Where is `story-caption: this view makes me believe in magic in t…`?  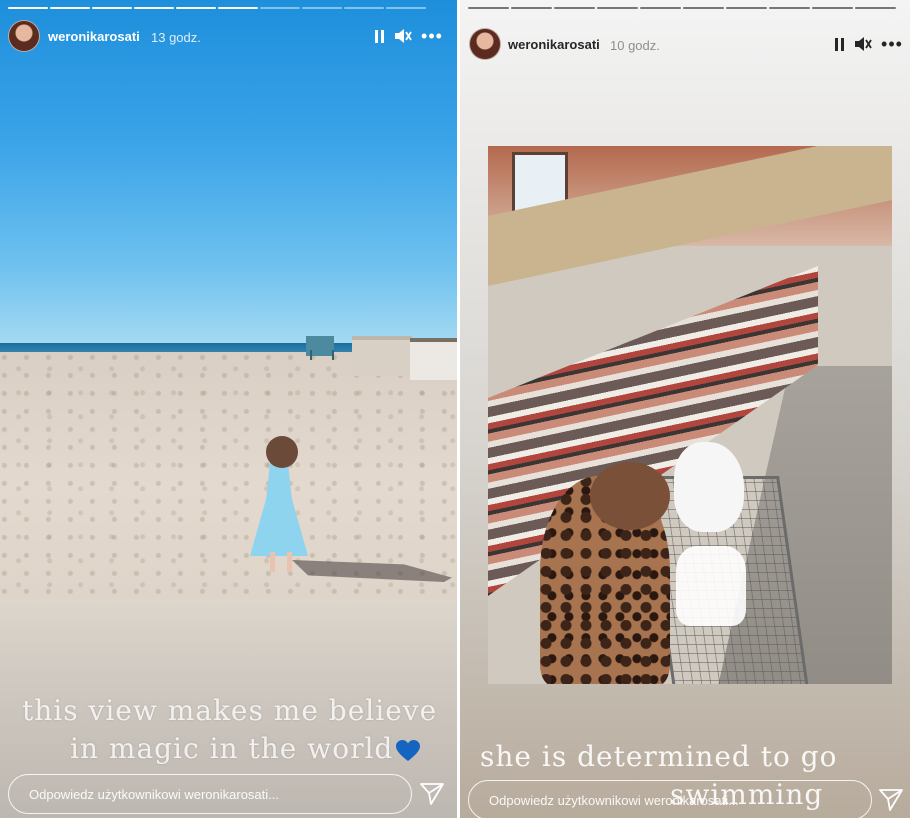 story-caption: this view makes me believe in magic in t… is located at coordinates (229, 730).